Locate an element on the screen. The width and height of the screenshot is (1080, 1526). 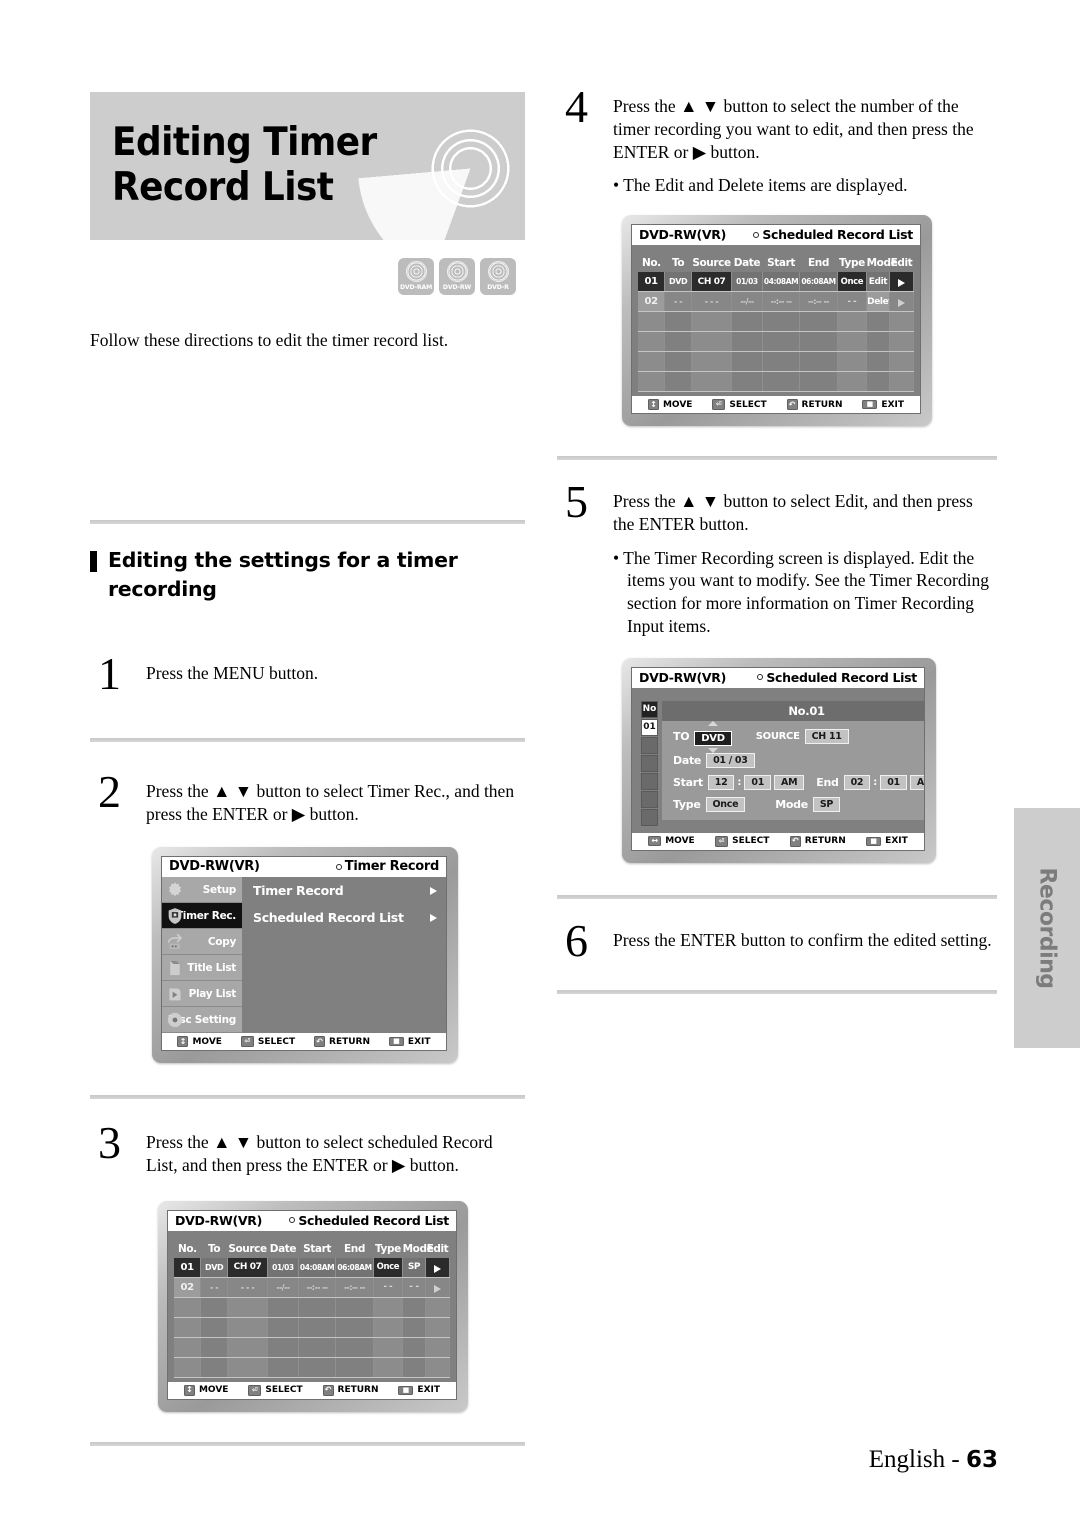
menu-item-scheduled-record-list: Scheduled Record List is located at coordinates (344, 917).